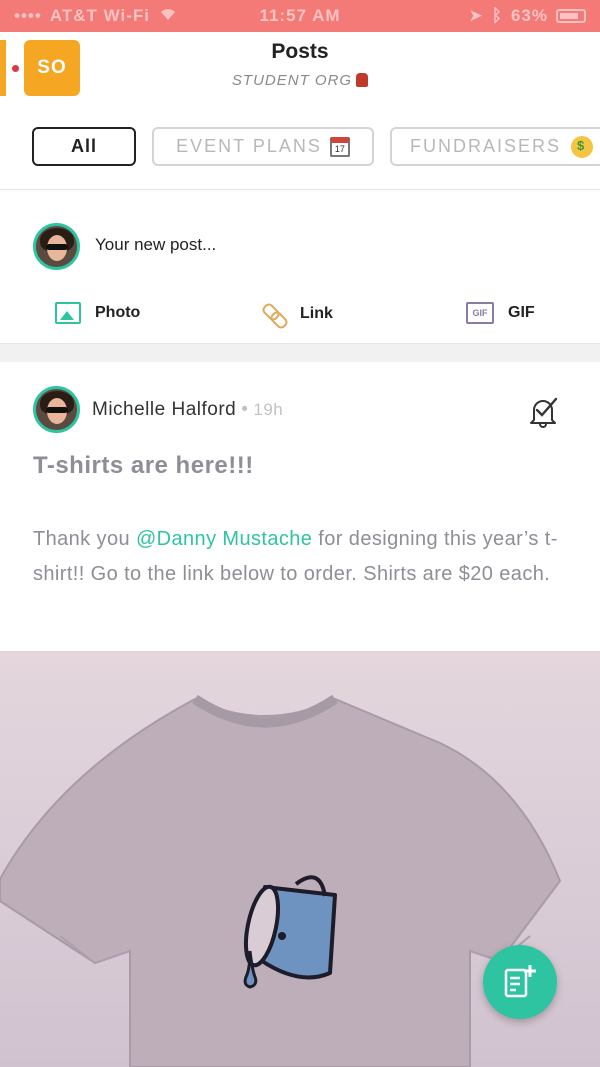  What do you see at coordinates (249, 146) in the screenshot?
I see `filter-event-plans-label: EVENT PLANS` at bounding box center [249, 146].